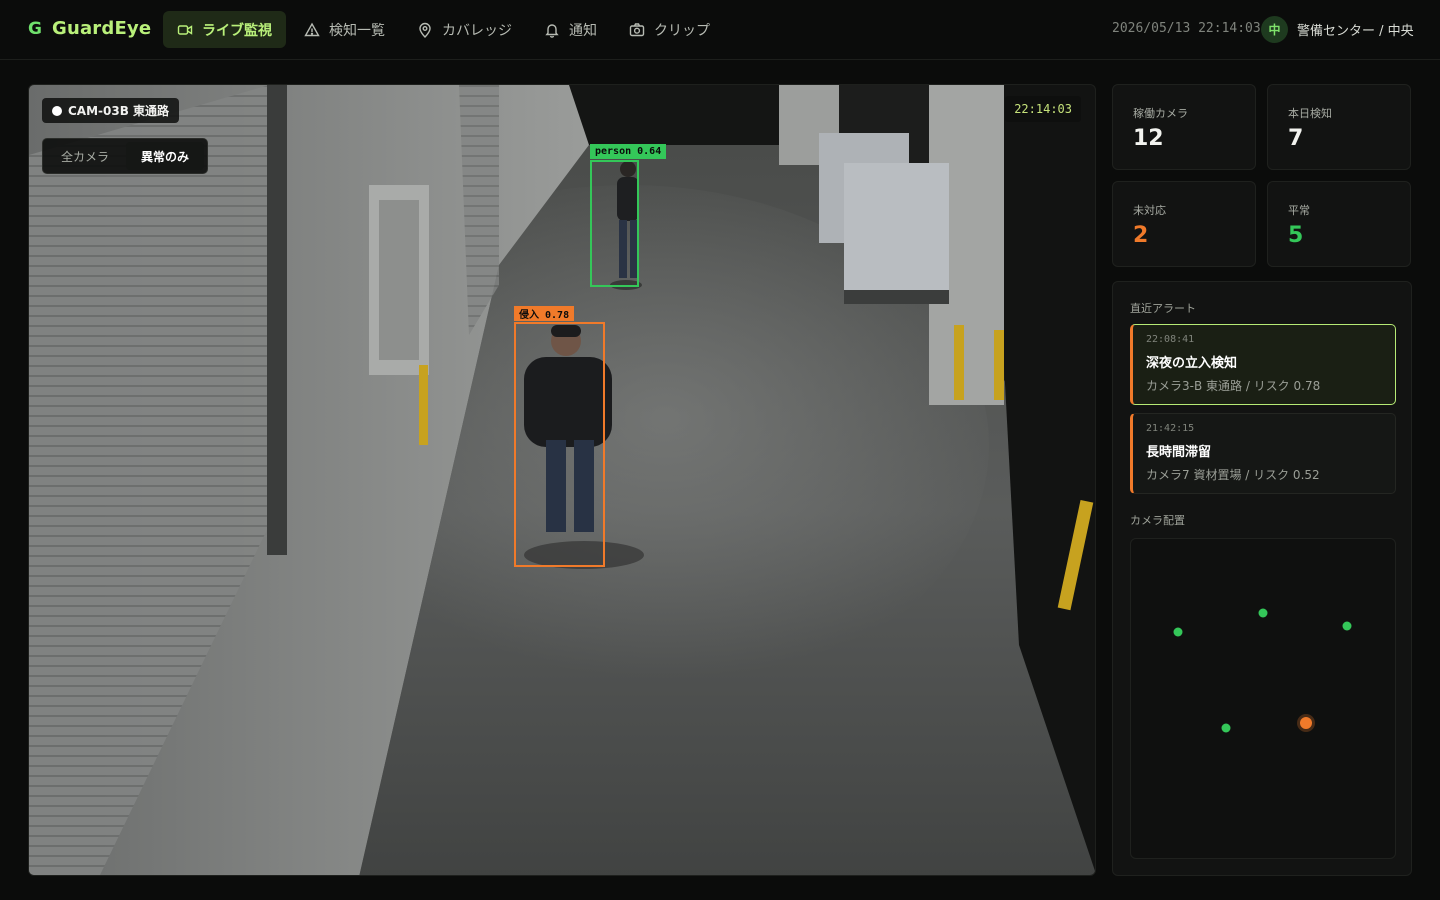 This screenshot has height=900, width=1440. I want to click on nav-coverage: カバレッジ, so click(464, 29).